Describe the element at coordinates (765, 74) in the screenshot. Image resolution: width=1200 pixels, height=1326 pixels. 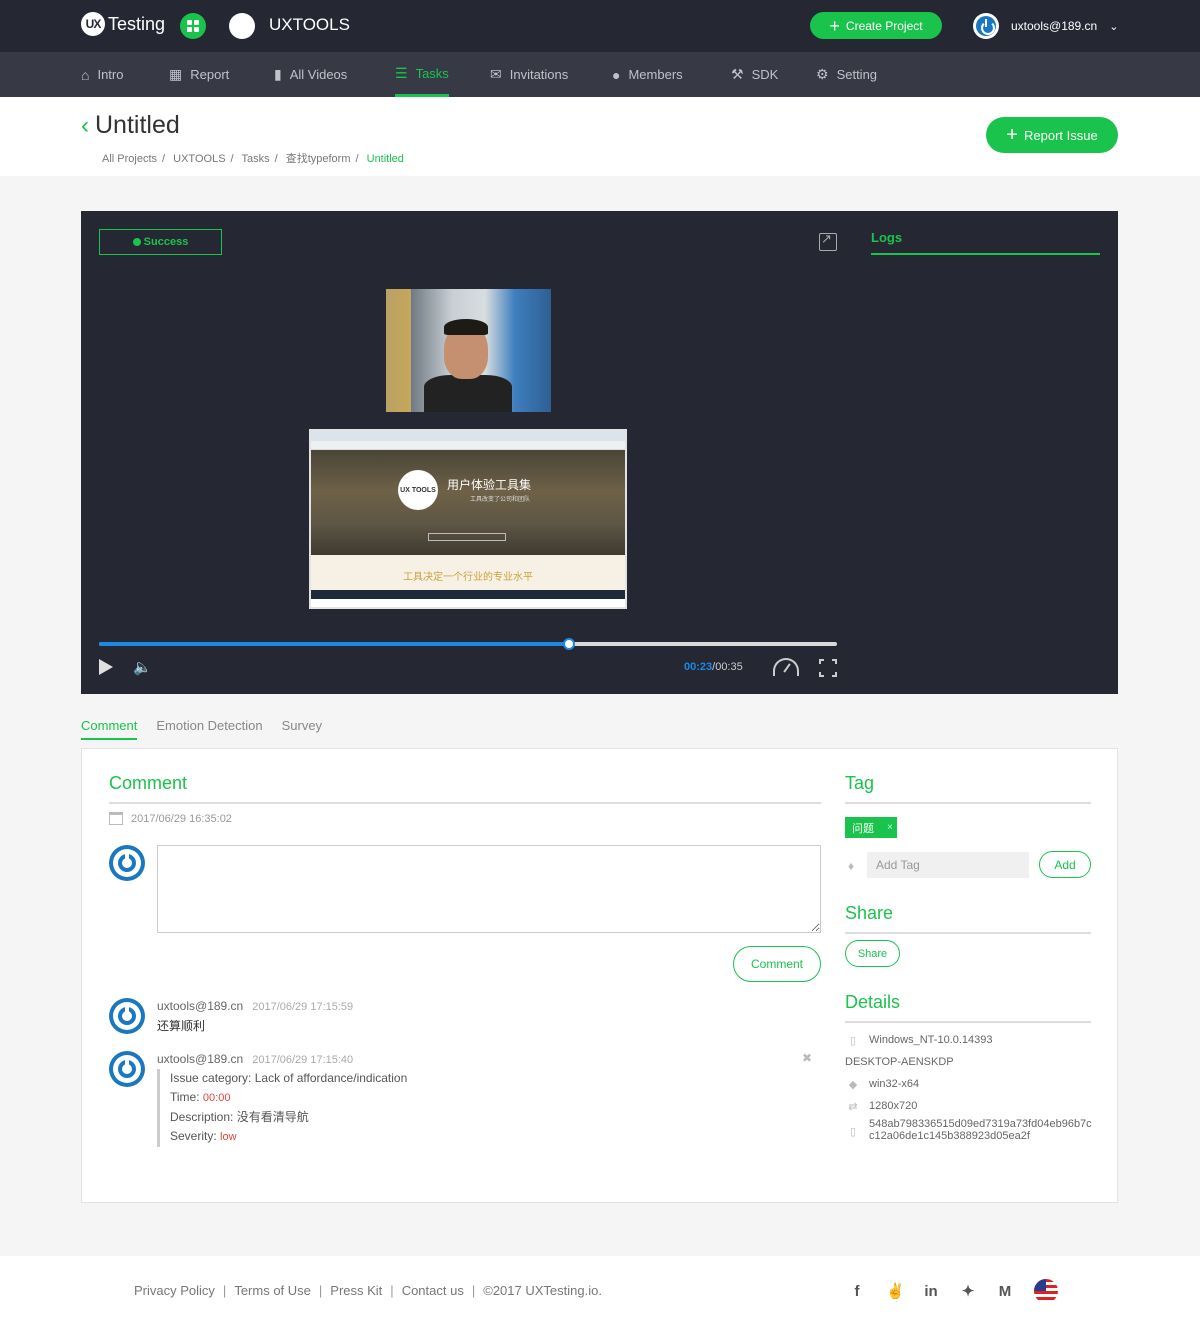
I see `nav-label: SDK` at that location.